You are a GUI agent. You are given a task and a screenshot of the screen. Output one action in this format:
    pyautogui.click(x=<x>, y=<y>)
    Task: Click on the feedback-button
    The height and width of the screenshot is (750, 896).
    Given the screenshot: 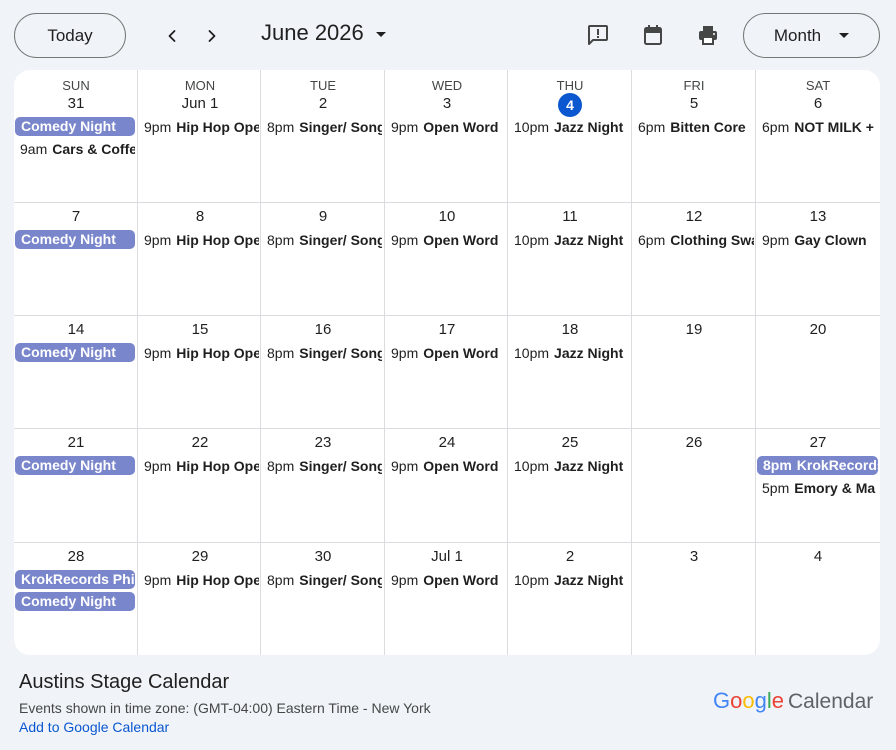 What is the action you would take?
    pyautogui.click(x=598, y=35)
    